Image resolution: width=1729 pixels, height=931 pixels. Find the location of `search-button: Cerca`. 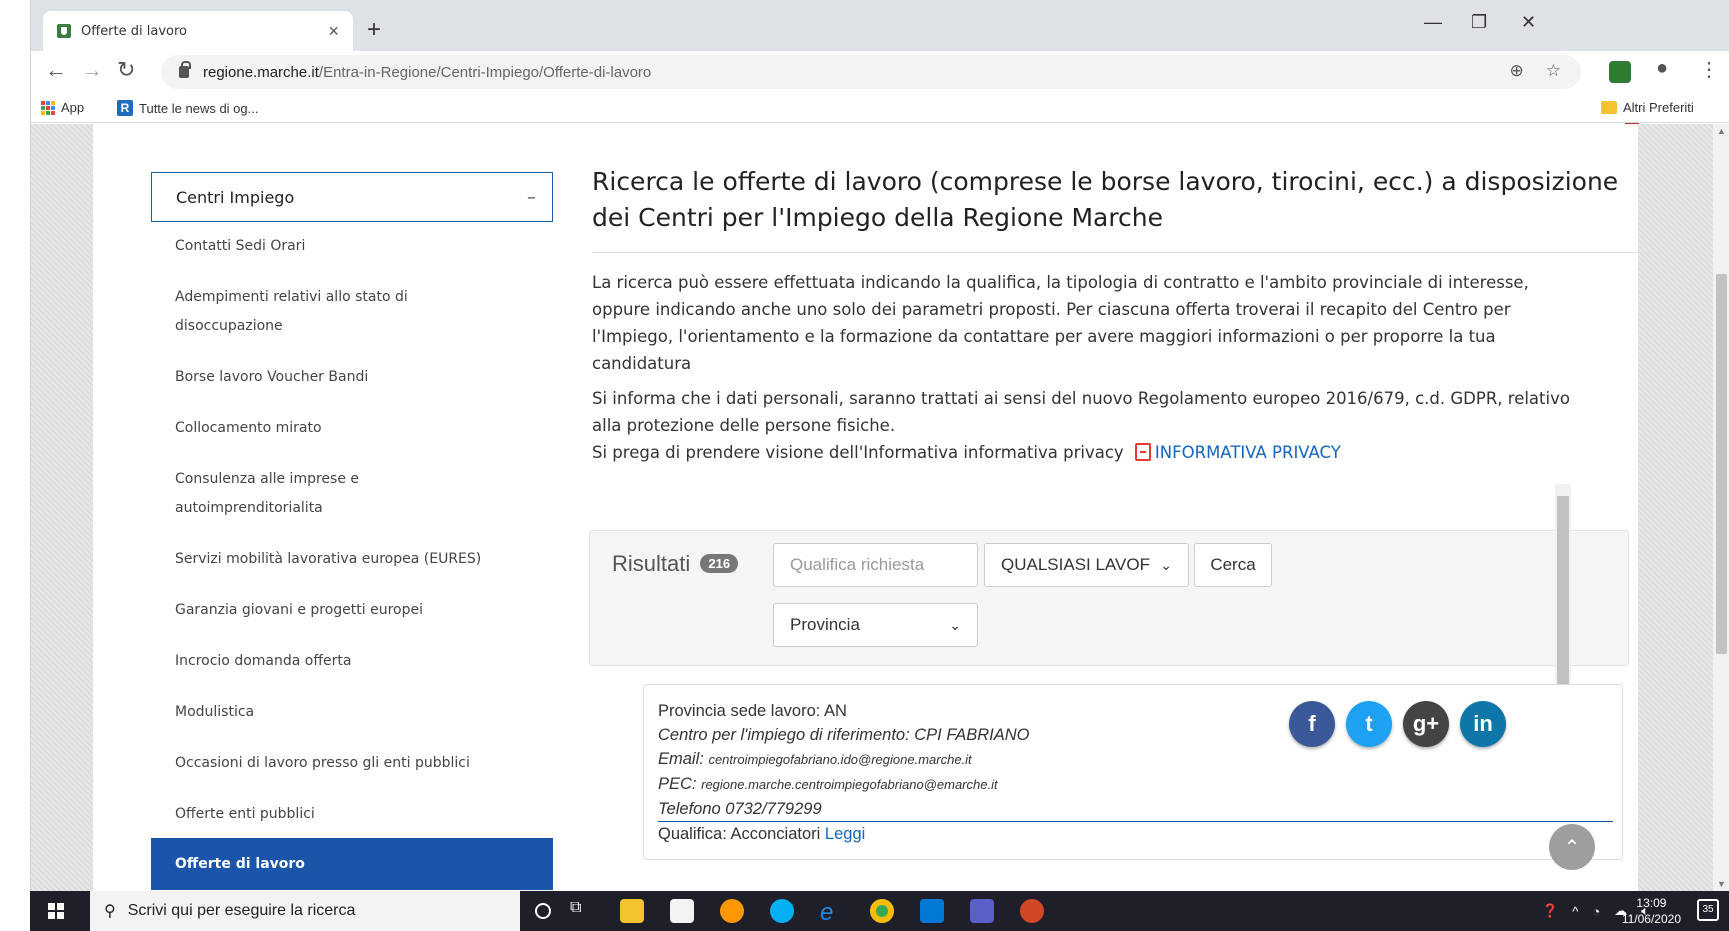

search-button: Cerca is located at coordinates (1233, 565).